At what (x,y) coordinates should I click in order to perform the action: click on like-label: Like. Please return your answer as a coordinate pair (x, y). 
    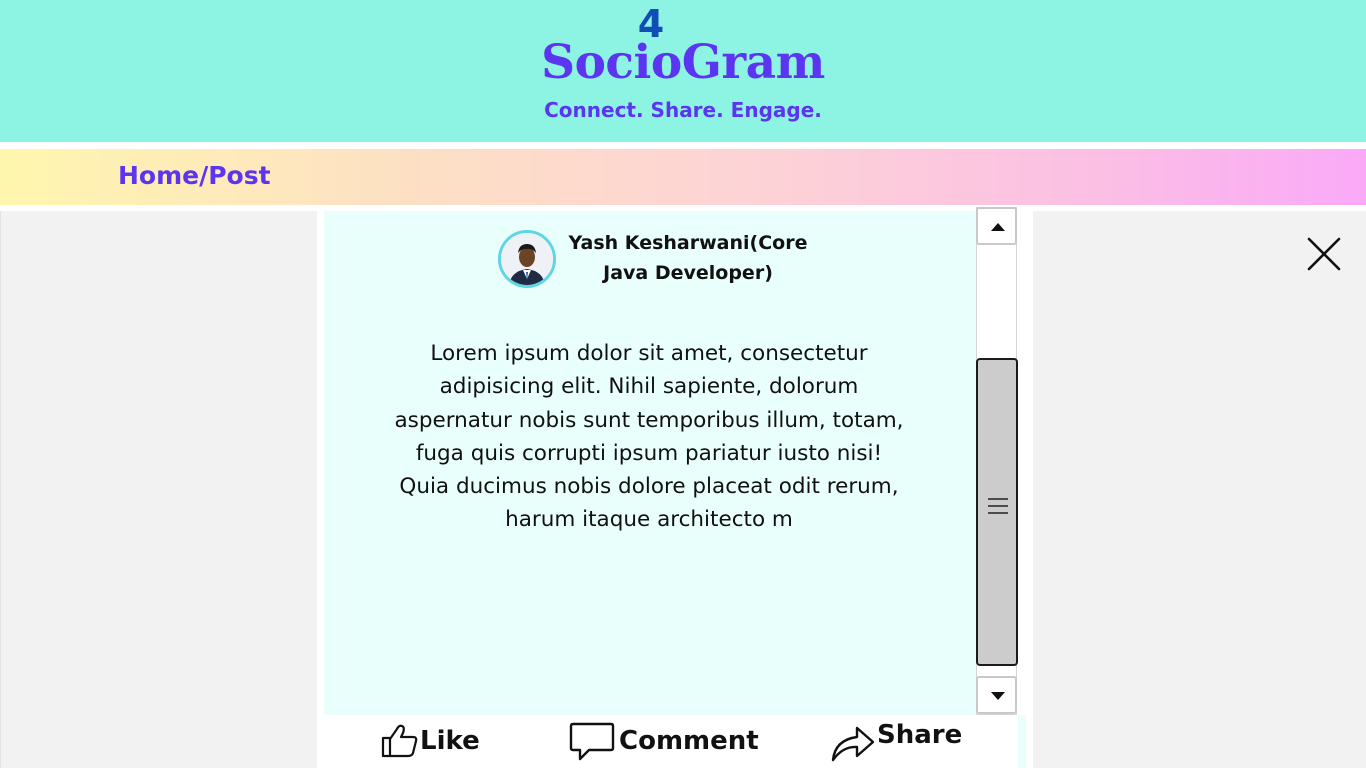
    Looking at the image, I should click on (450, 741).